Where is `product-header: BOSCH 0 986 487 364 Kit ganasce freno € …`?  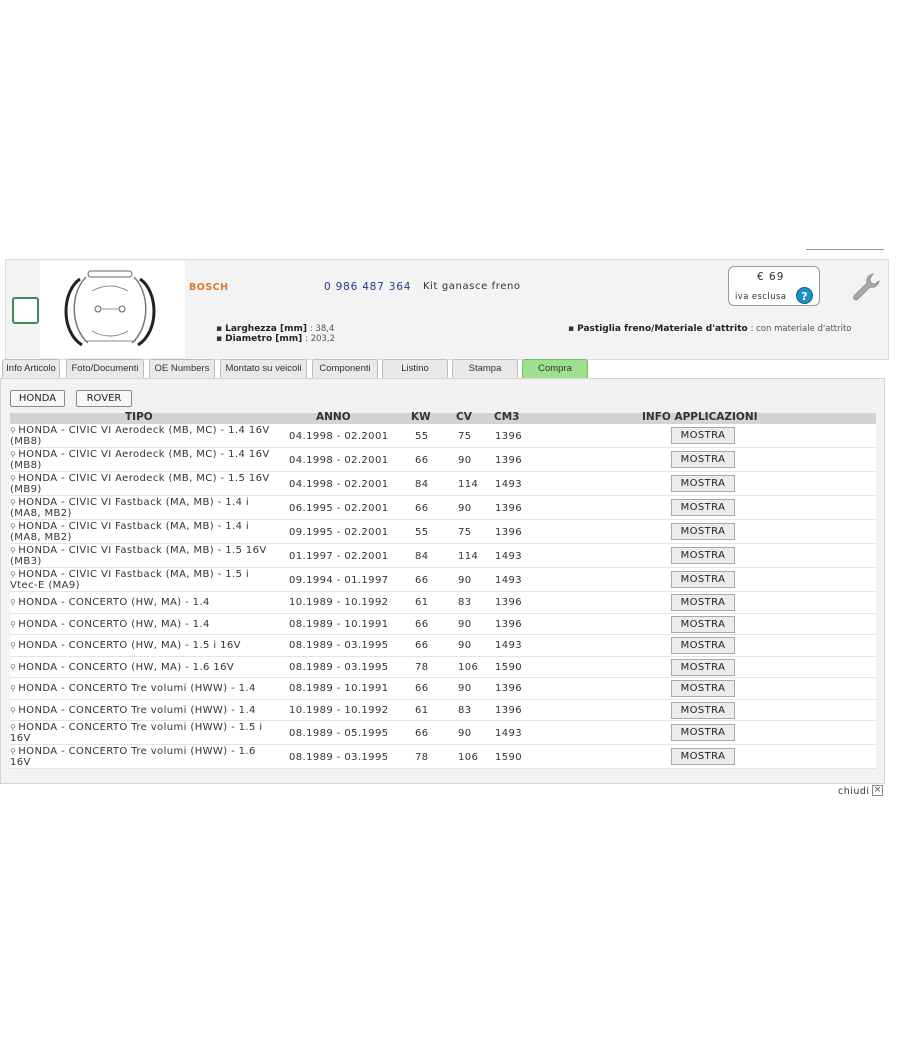 product-header: BOSCH 0 986 487 364 Kit ganasce freno € … is located at coordinates (447, 309).